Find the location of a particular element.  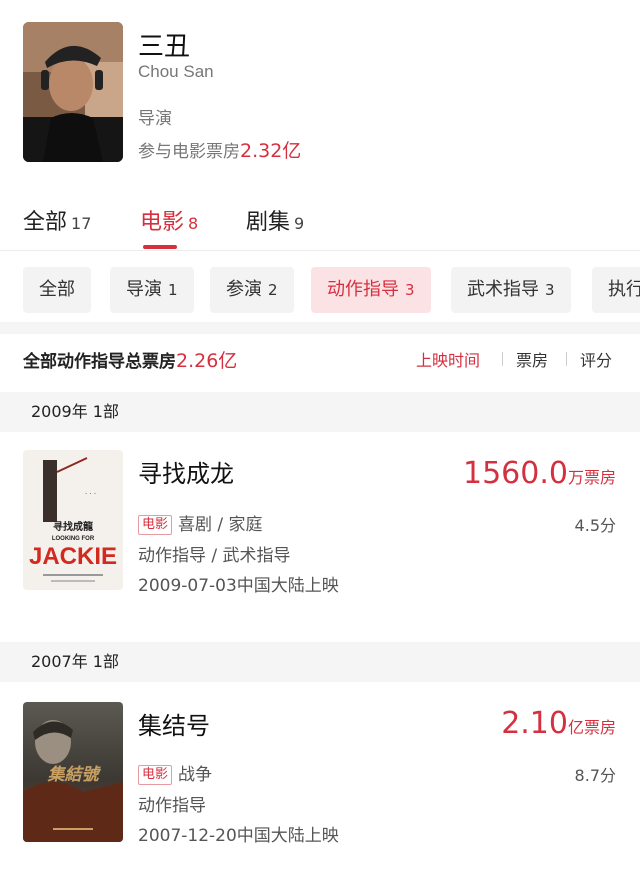

section-divider is located at coordinates (320, 328).